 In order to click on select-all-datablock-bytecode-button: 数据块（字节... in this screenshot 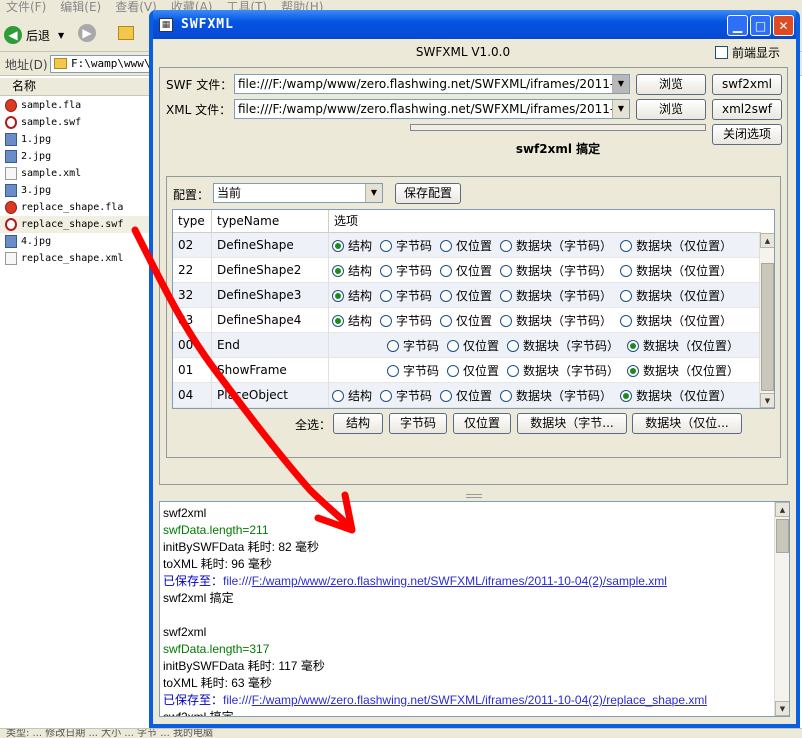, I will do `click(572, 423)`.